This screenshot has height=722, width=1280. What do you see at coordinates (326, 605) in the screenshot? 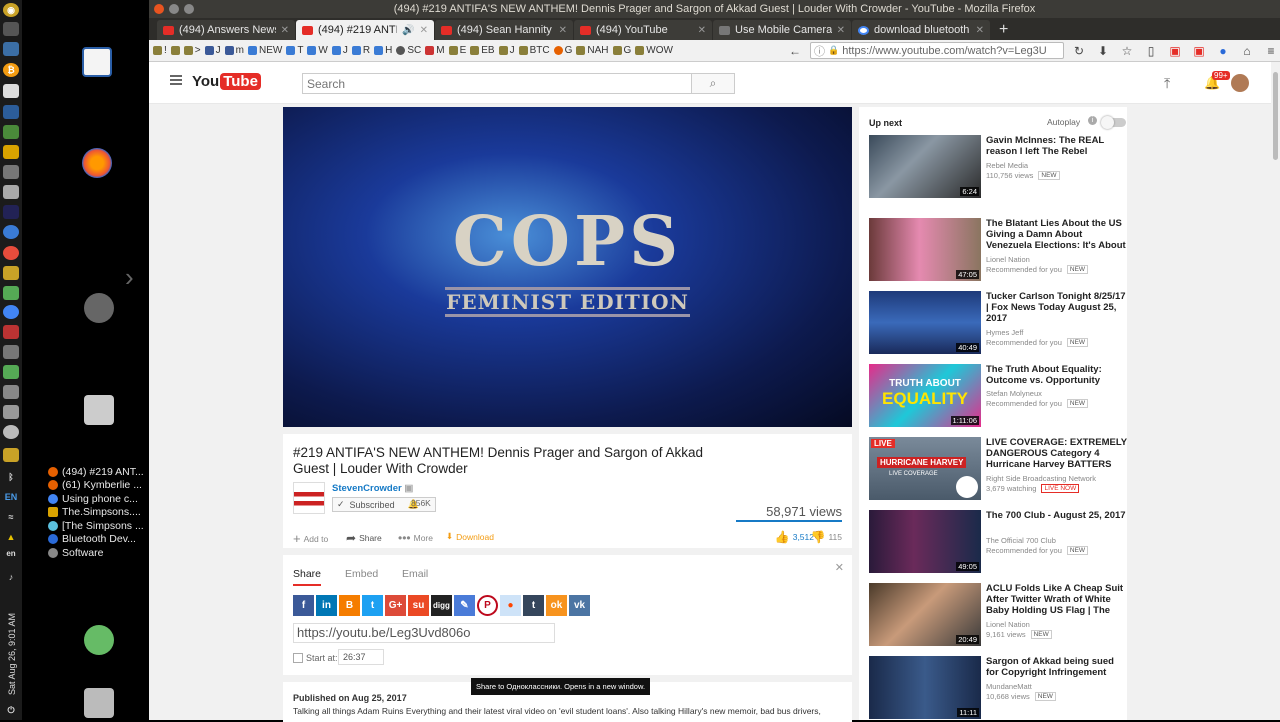
I see `linkedin-share-icon: in` at bounding box center [326, 605].